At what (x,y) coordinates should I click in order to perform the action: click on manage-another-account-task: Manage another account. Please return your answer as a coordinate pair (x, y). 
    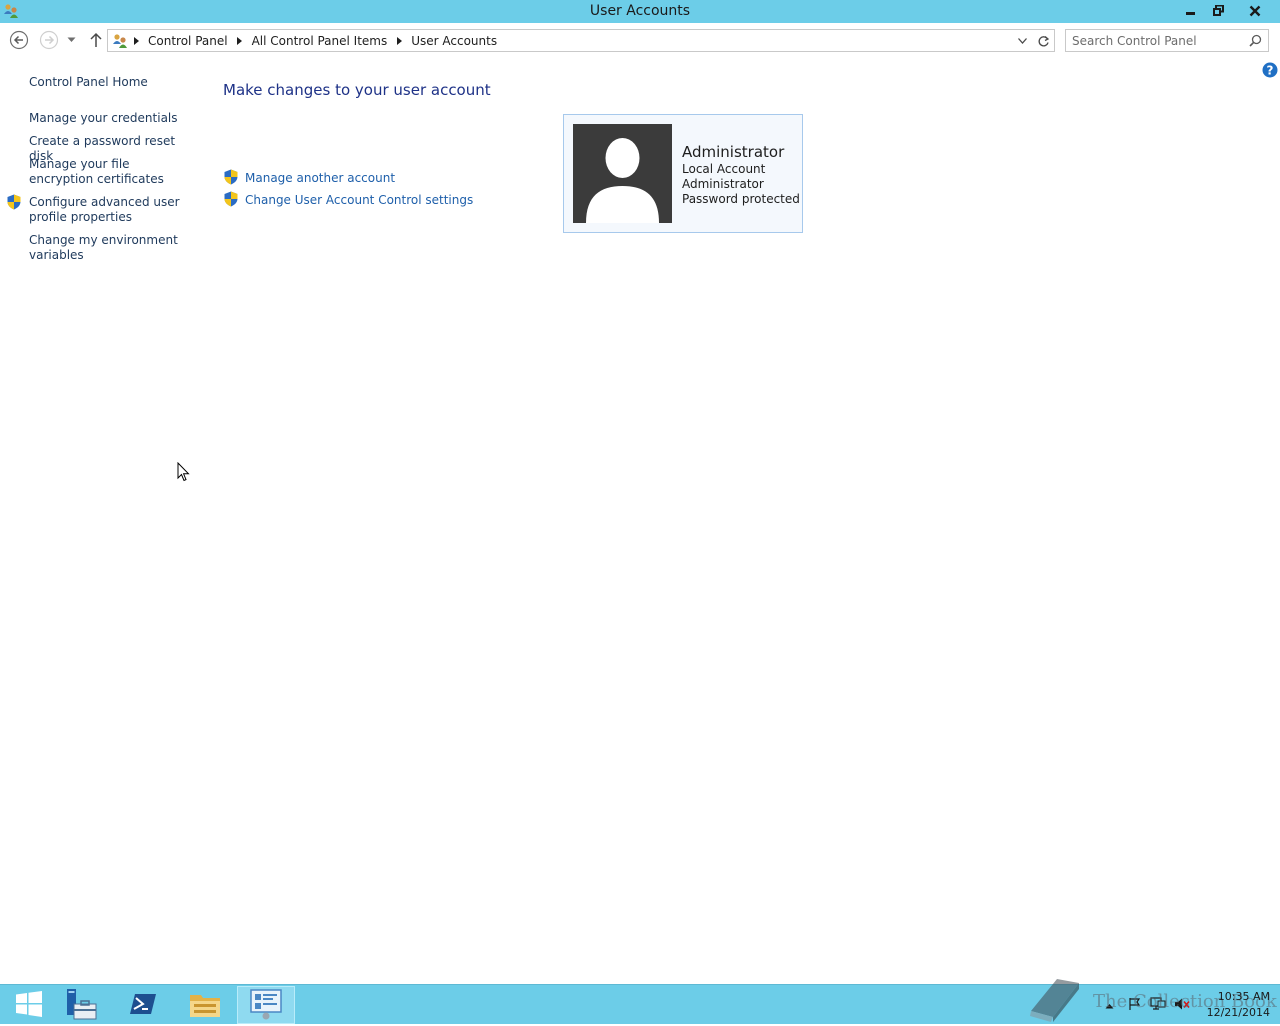
    Looking at the image, I should click on (309, 178).